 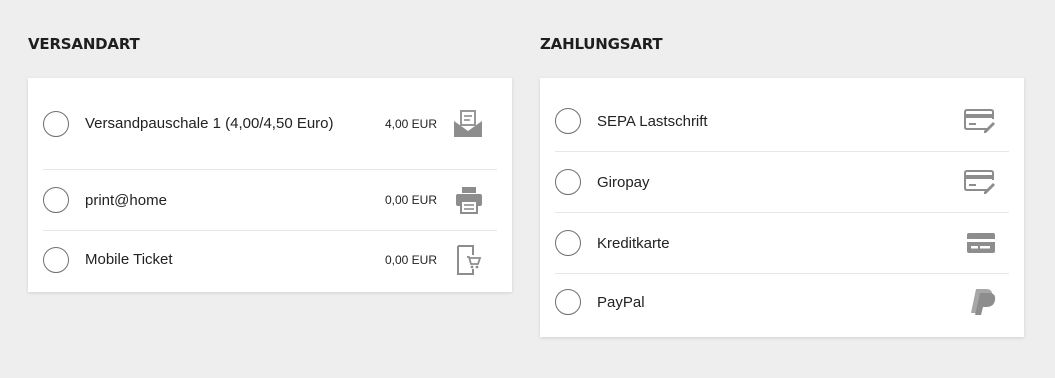 I want to click on payment-radio-kreditkarte, so click(x=568, y=243).